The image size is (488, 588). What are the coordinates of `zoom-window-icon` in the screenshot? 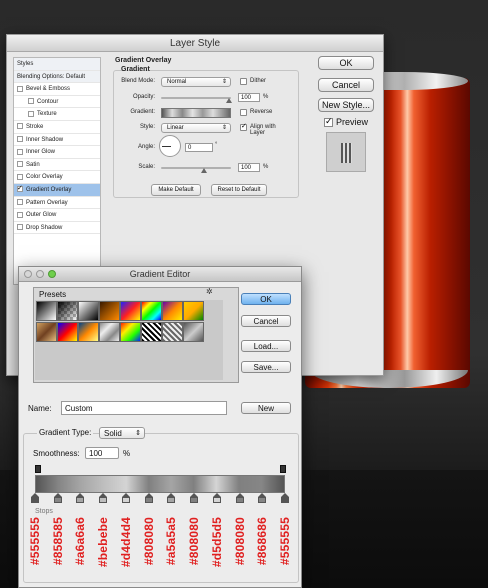 It's located at (52, 274).